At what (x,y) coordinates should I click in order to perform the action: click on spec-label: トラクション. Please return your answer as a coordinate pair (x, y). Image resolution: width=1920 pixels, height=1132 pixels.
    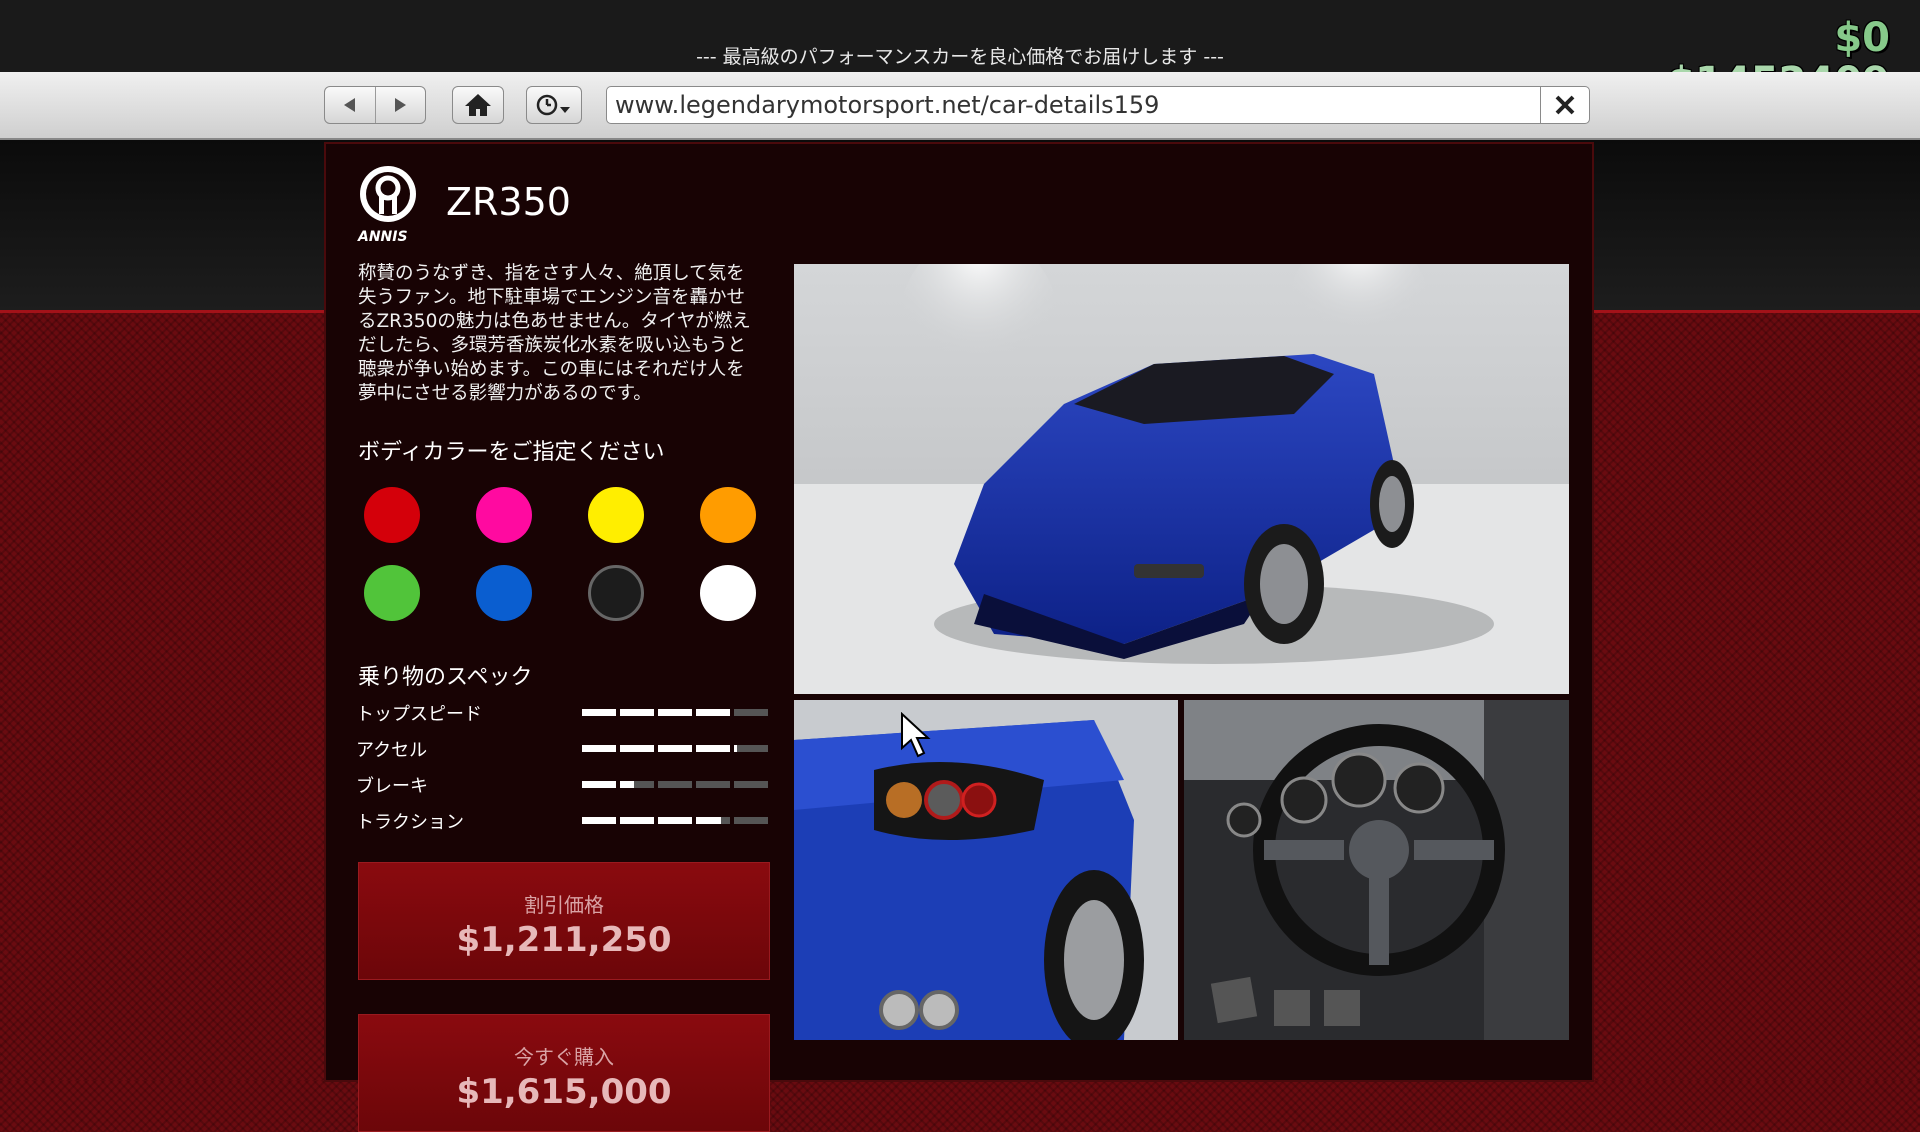
    Looking at the image, I should click on (410, 822).